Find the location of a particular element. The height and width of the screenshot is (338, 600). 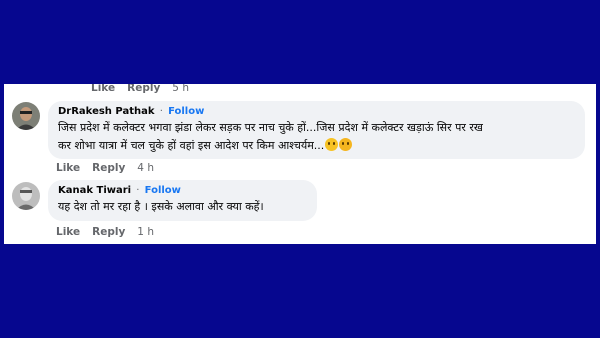

comment-header: DrRakesh Pathak · Follow is located at coordinates (131, 111).